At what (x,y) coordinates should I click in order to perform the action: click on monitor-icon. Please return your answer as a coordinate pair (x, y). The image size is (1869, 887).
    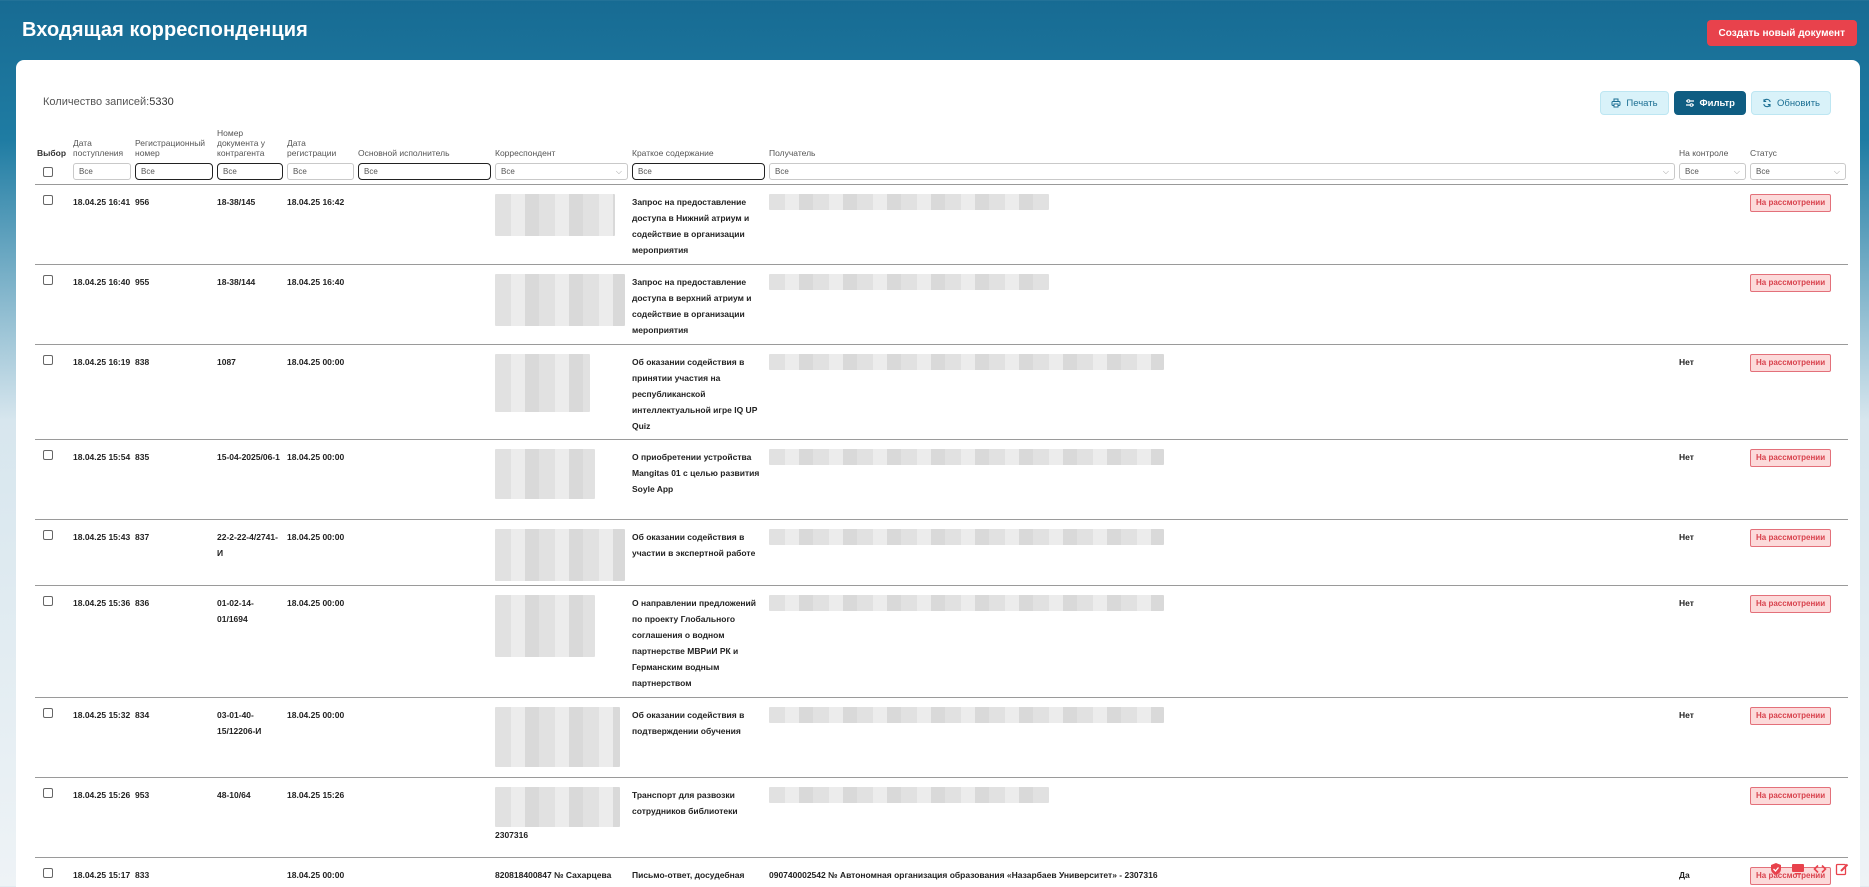
    Looking at the image, I should click on (1798, 868).